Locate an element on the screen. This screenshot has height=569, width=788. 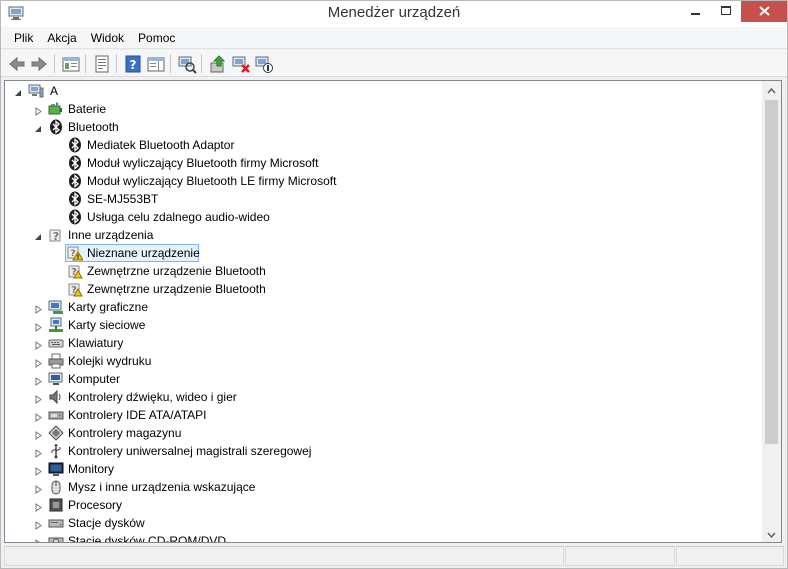
tree-item-keyboards: Klawiatury is located at coordinates (375, 343).